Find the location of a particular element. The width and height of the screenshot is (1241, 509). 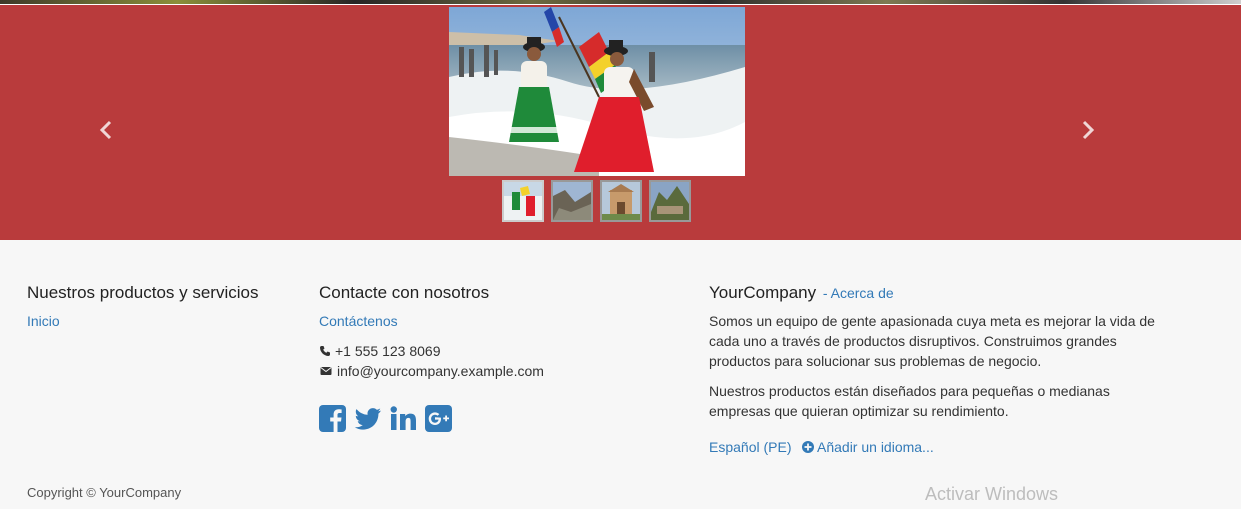

contact-us-link: Contáctenos is located at coordinates (358, 321).